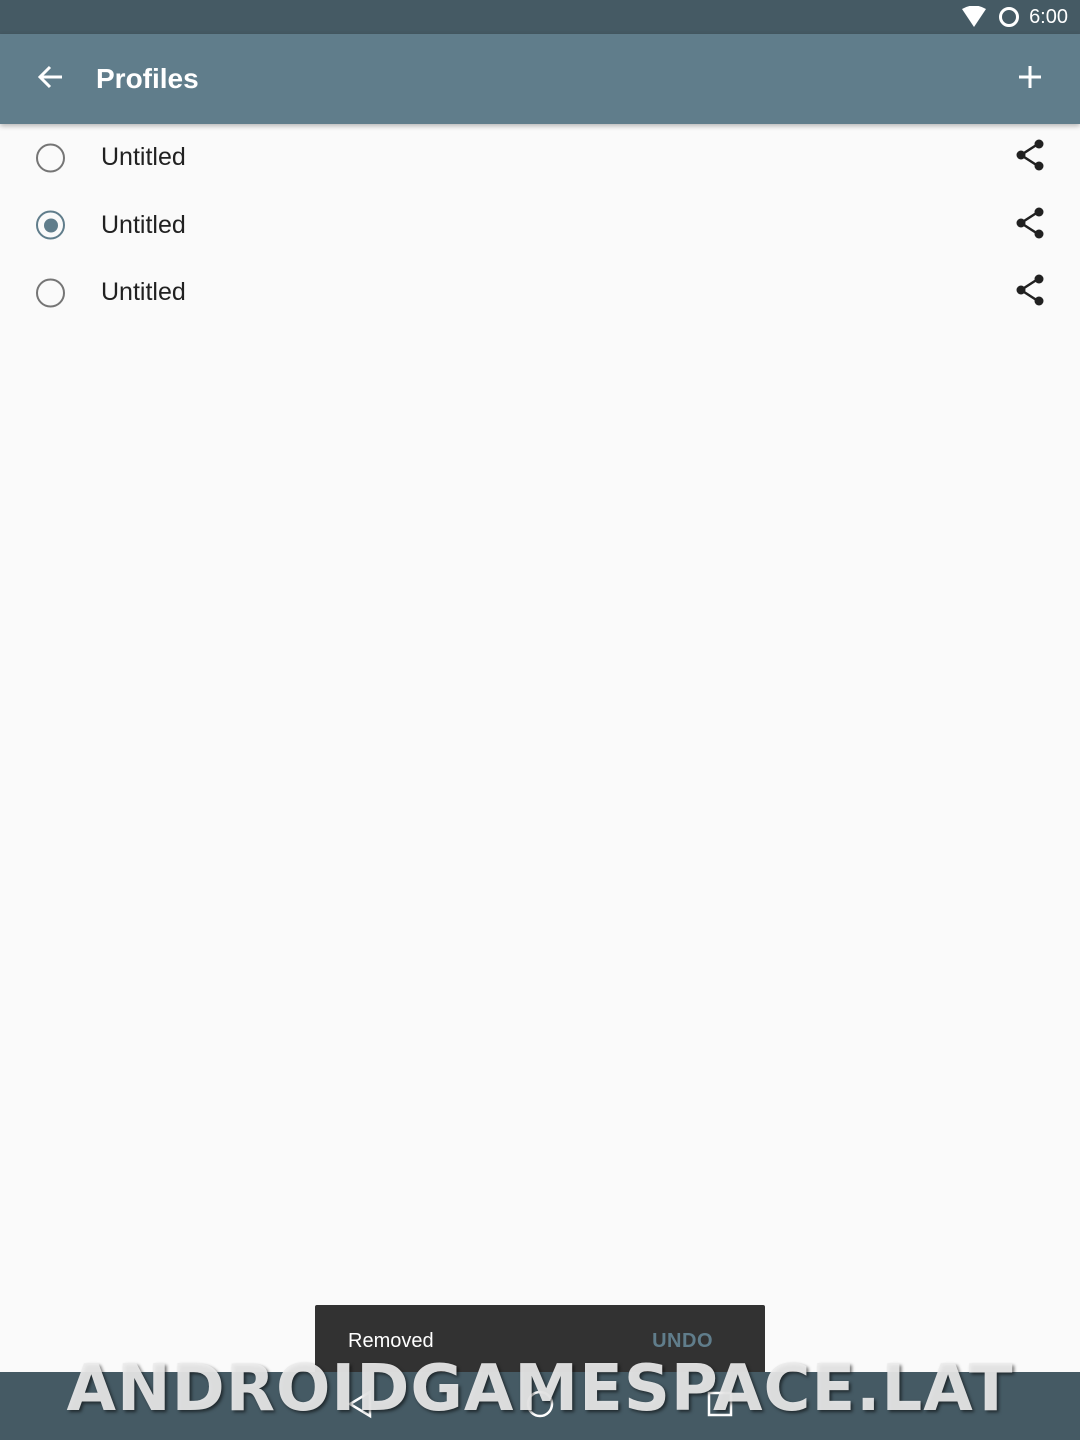 Image resolution: width=1080 pixels, height=1440 pixels. I want to click on nav-home-button, so click(540, 1406).